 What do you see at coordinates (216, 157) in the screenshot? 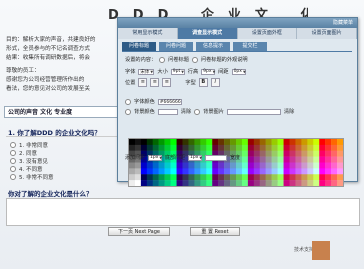
I see `width-input` at bounding box center [216, 157].